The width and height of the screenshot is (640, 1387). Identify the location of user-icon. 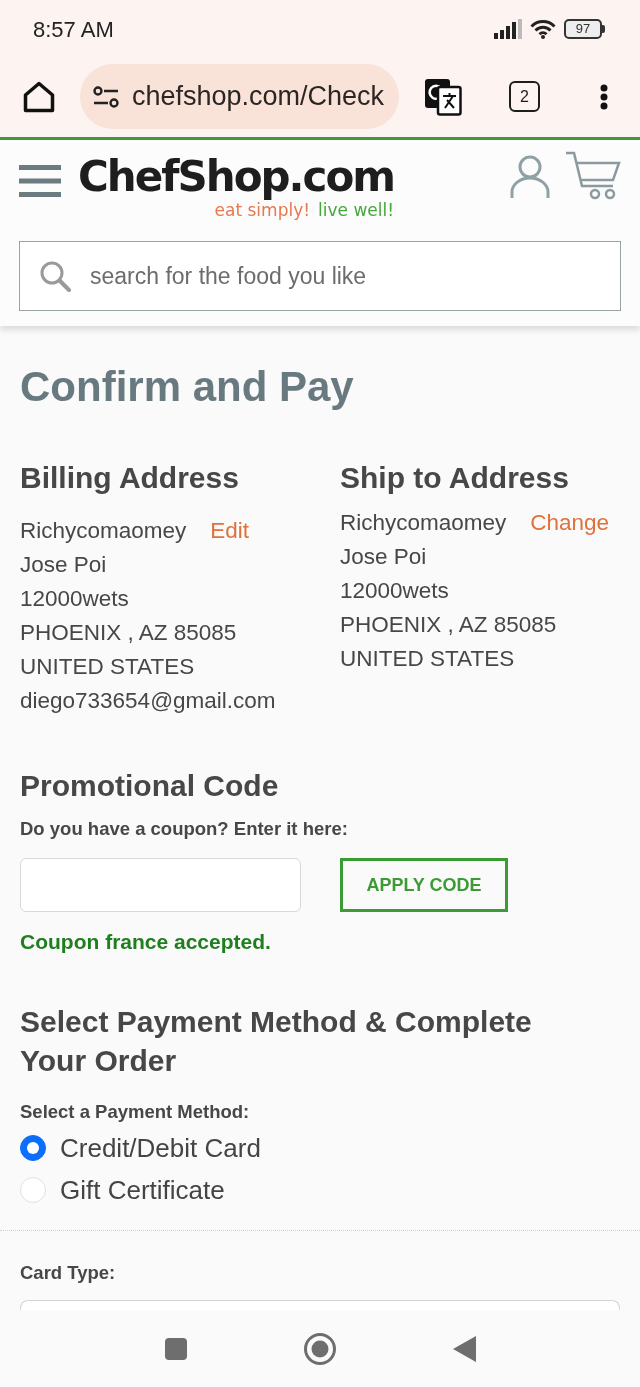
(530, 177).